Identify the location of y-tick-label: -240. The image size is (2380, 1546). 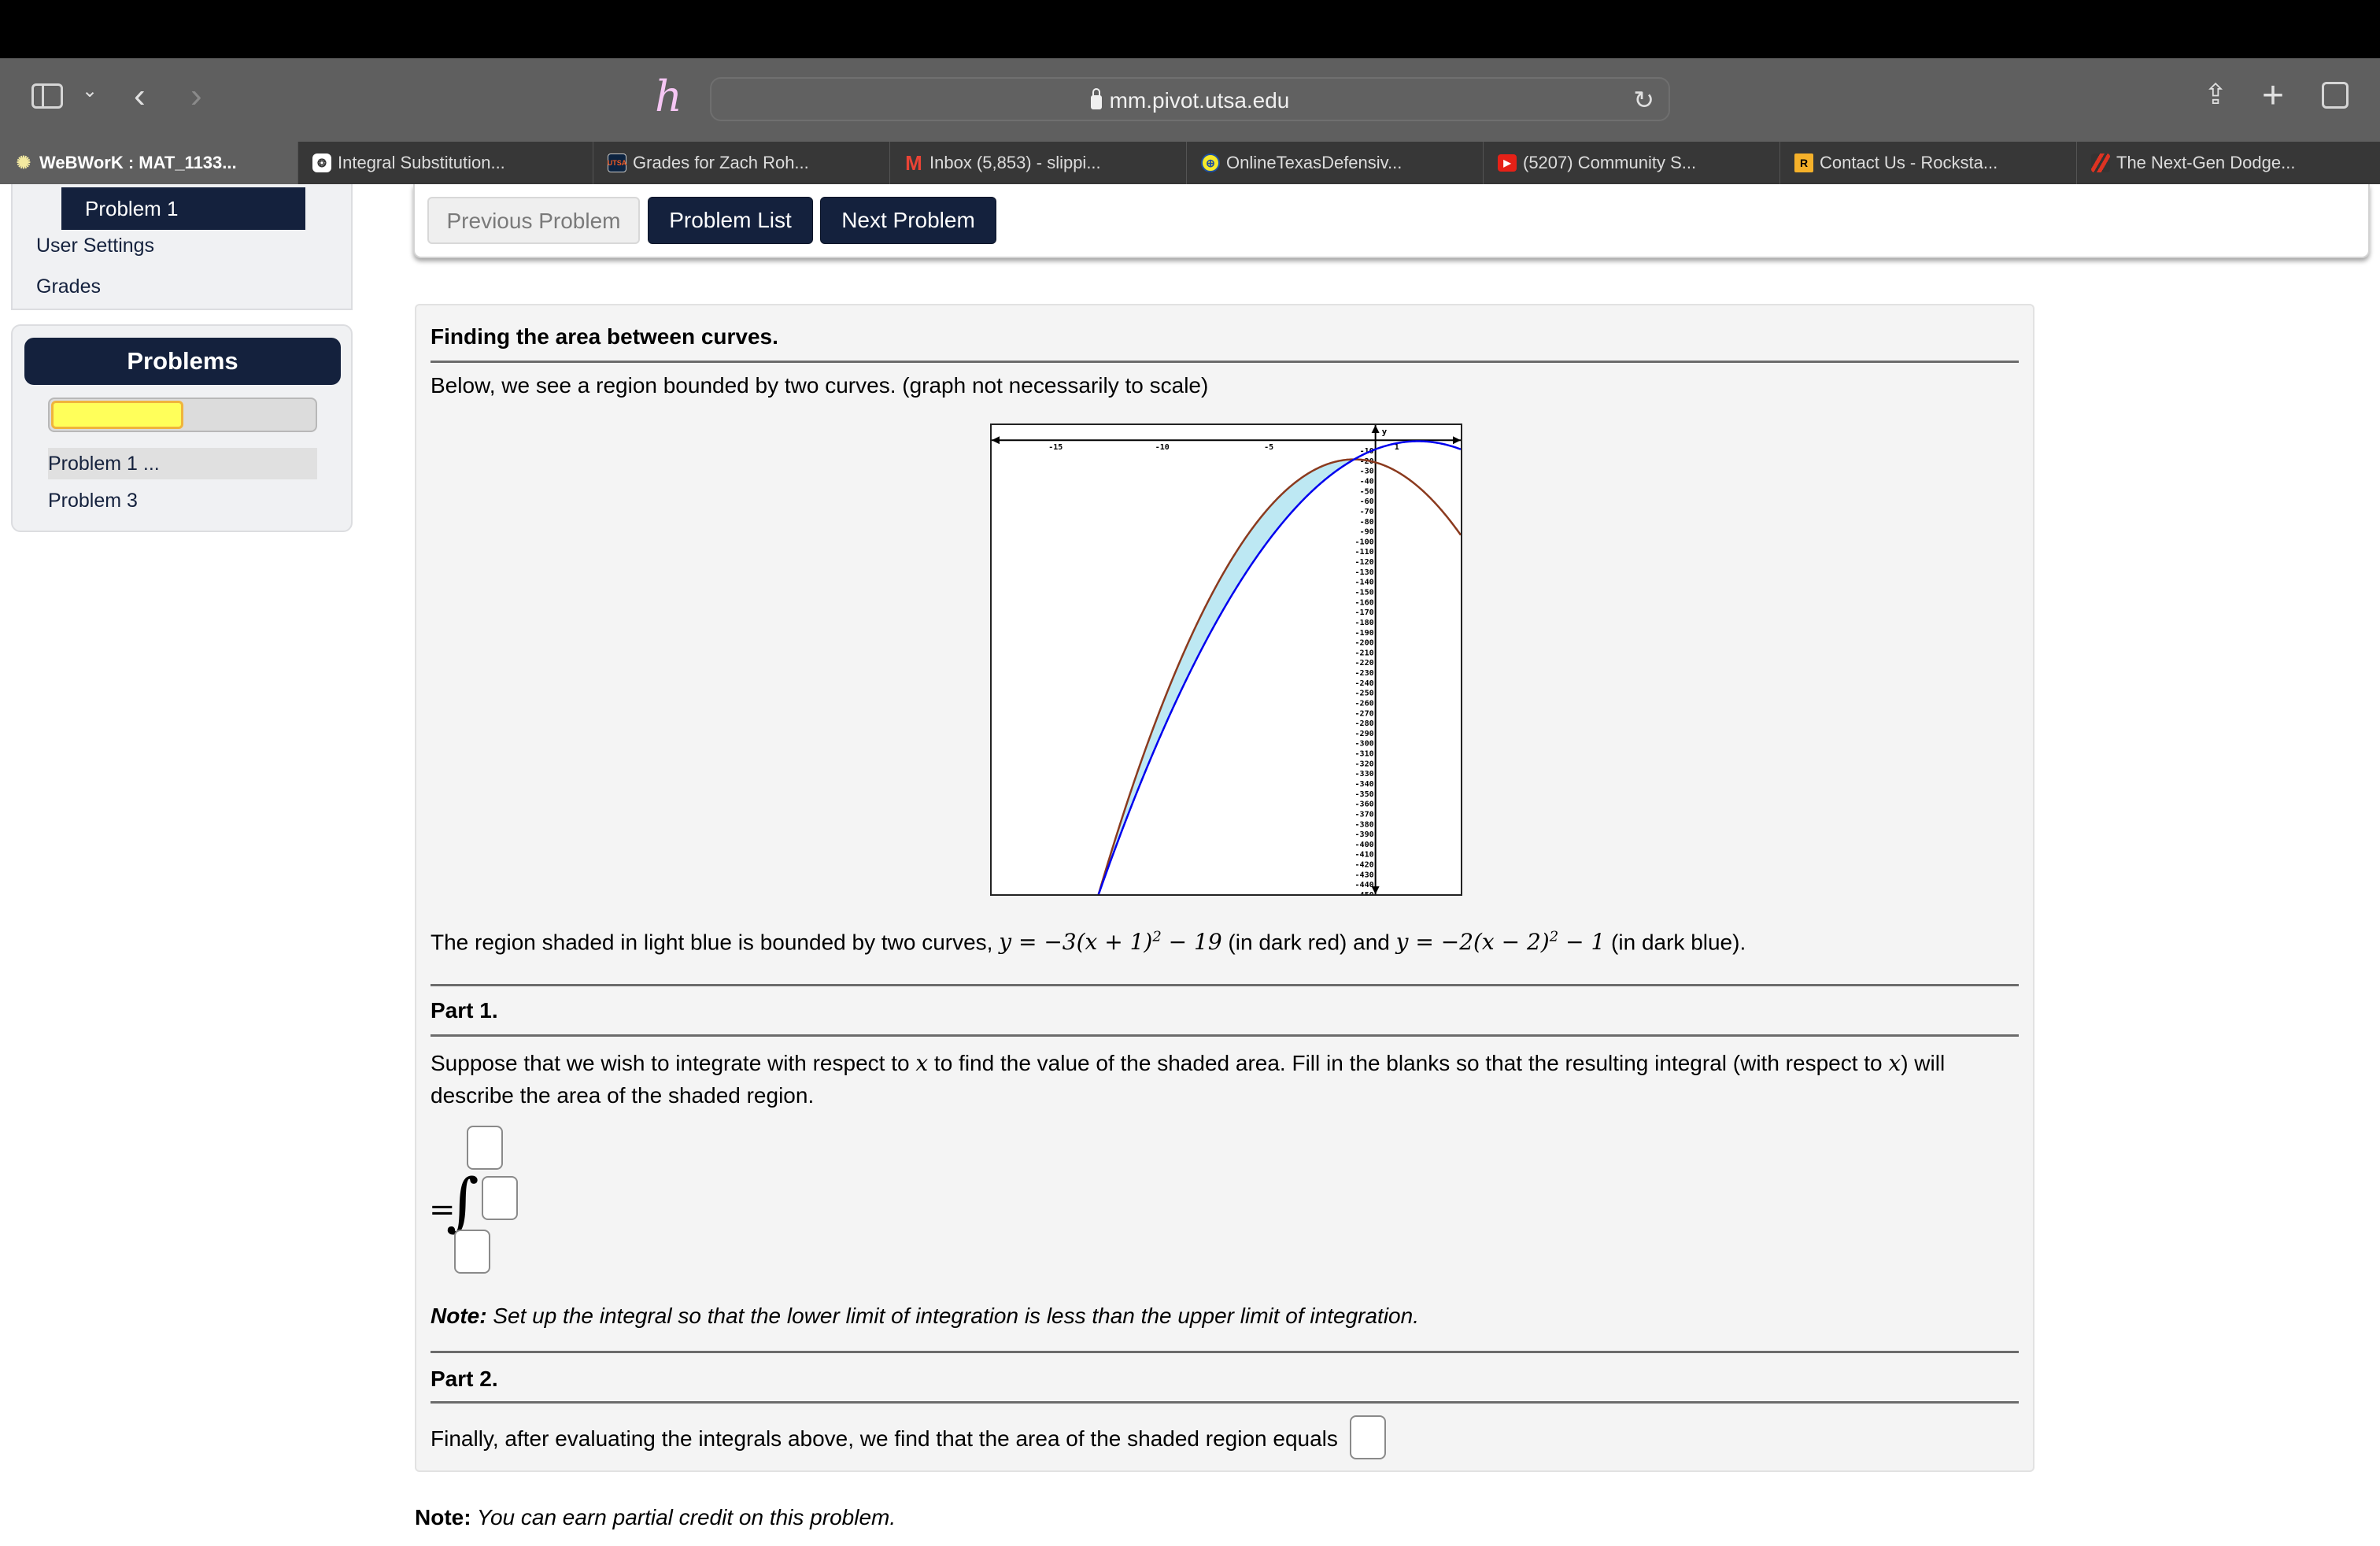
(1364, 684).